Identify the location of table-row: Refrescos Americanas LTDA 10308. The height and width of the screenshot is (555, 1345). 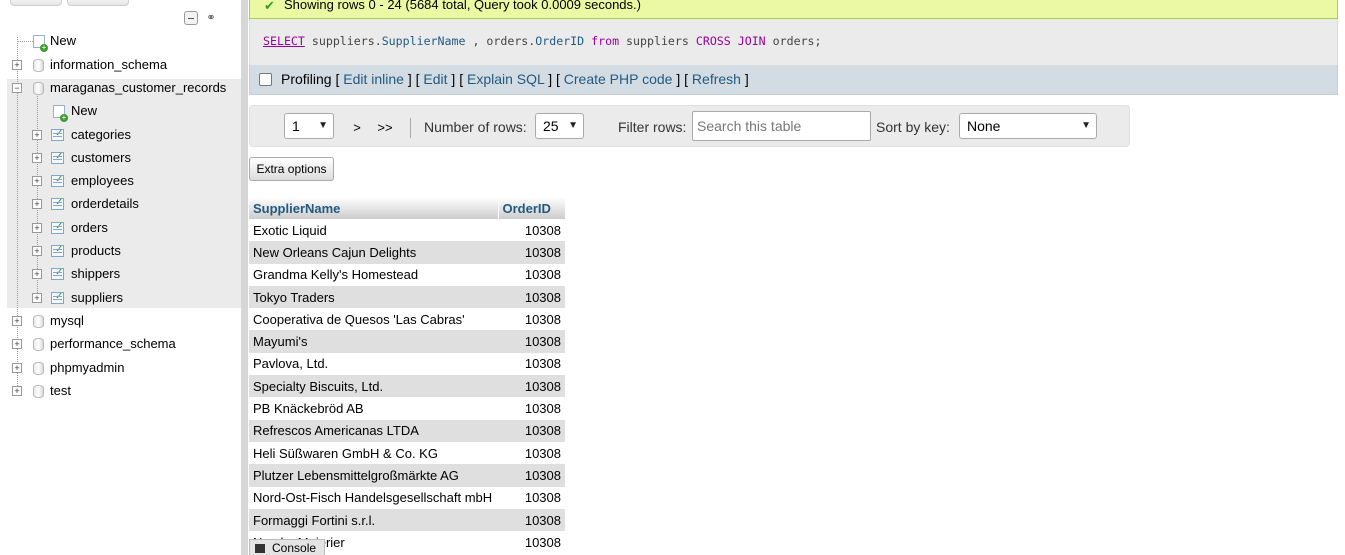
(407, 430).